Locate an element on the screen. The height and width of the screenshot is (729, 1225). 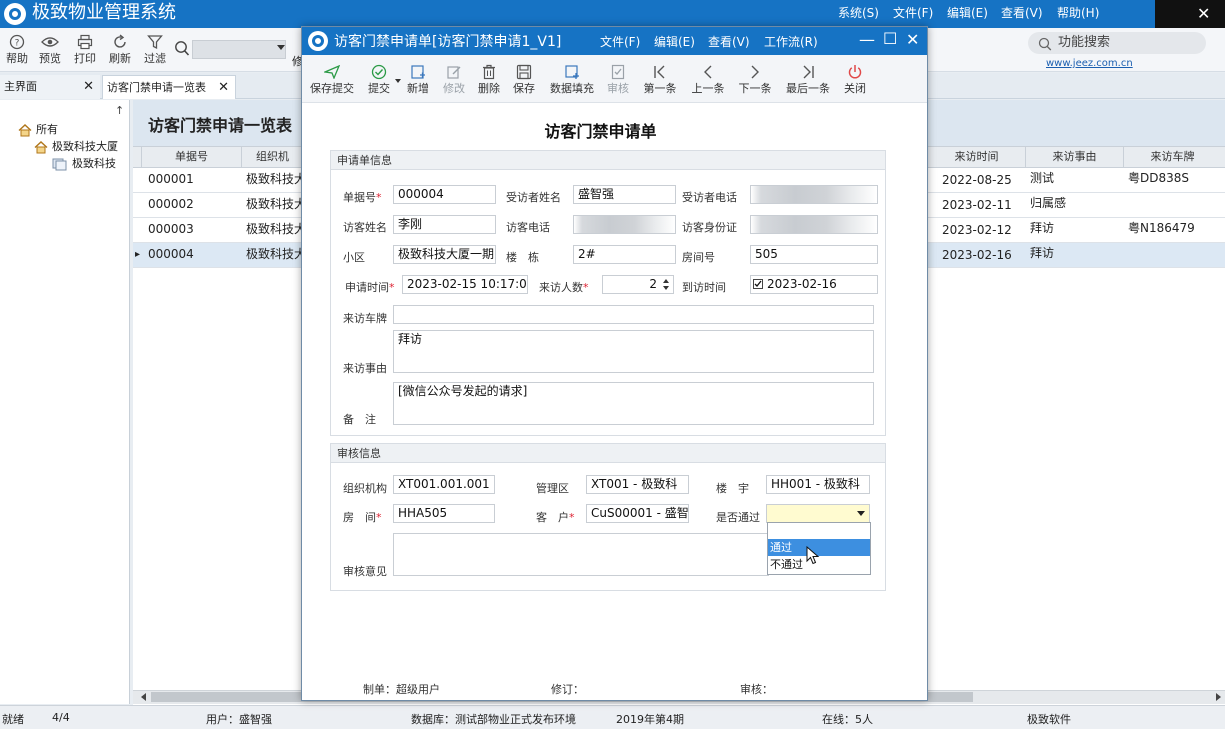
label-visitor-name: 访客姓名 is located at coordinates (365, 227).